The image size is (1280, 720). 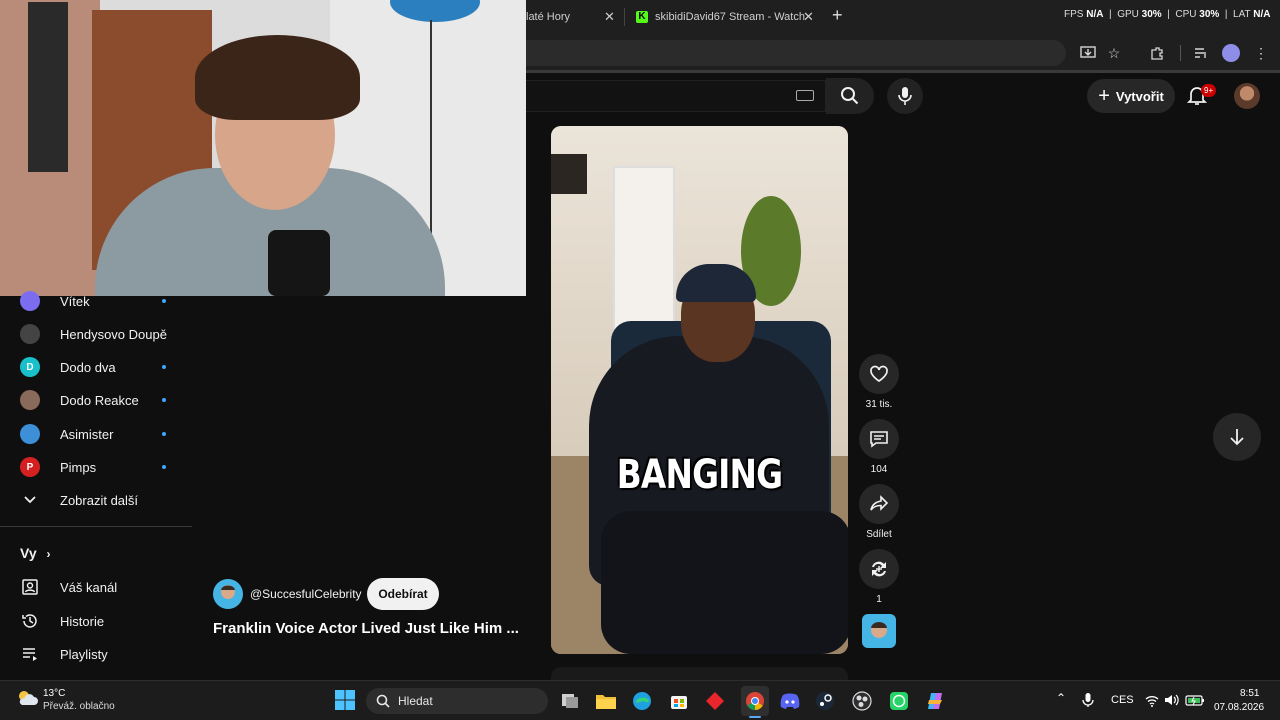 I want to click on chevron-down-icon, so click(x=30, y=500).